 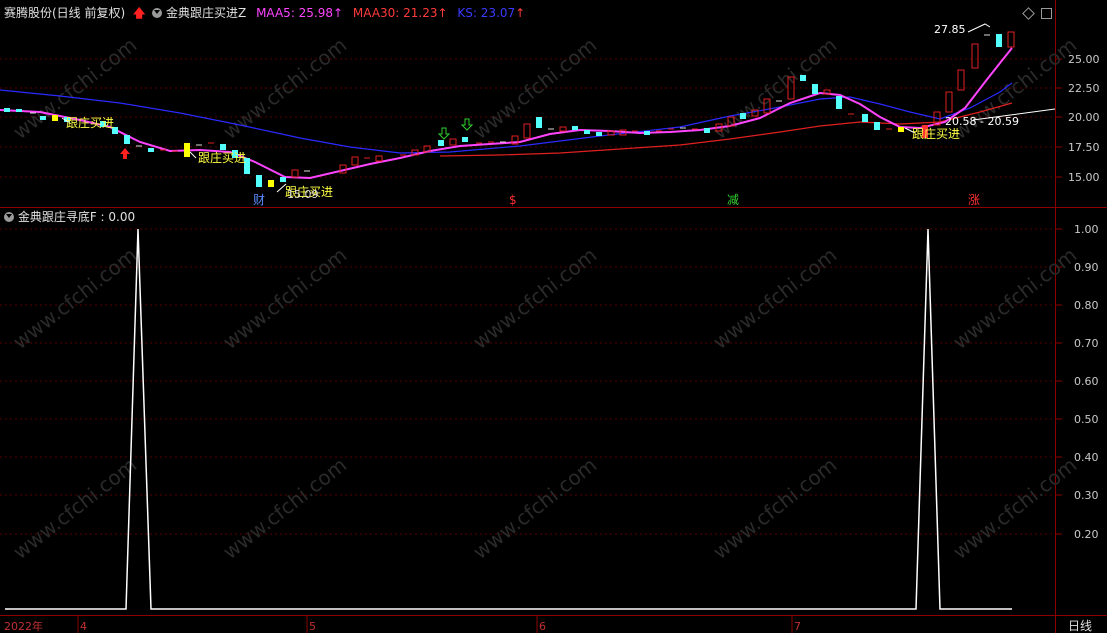 What do you see at coordinates (23, 626) in the screenshot?
I see `year-label: 2022年` at bounding box center [23, 626].